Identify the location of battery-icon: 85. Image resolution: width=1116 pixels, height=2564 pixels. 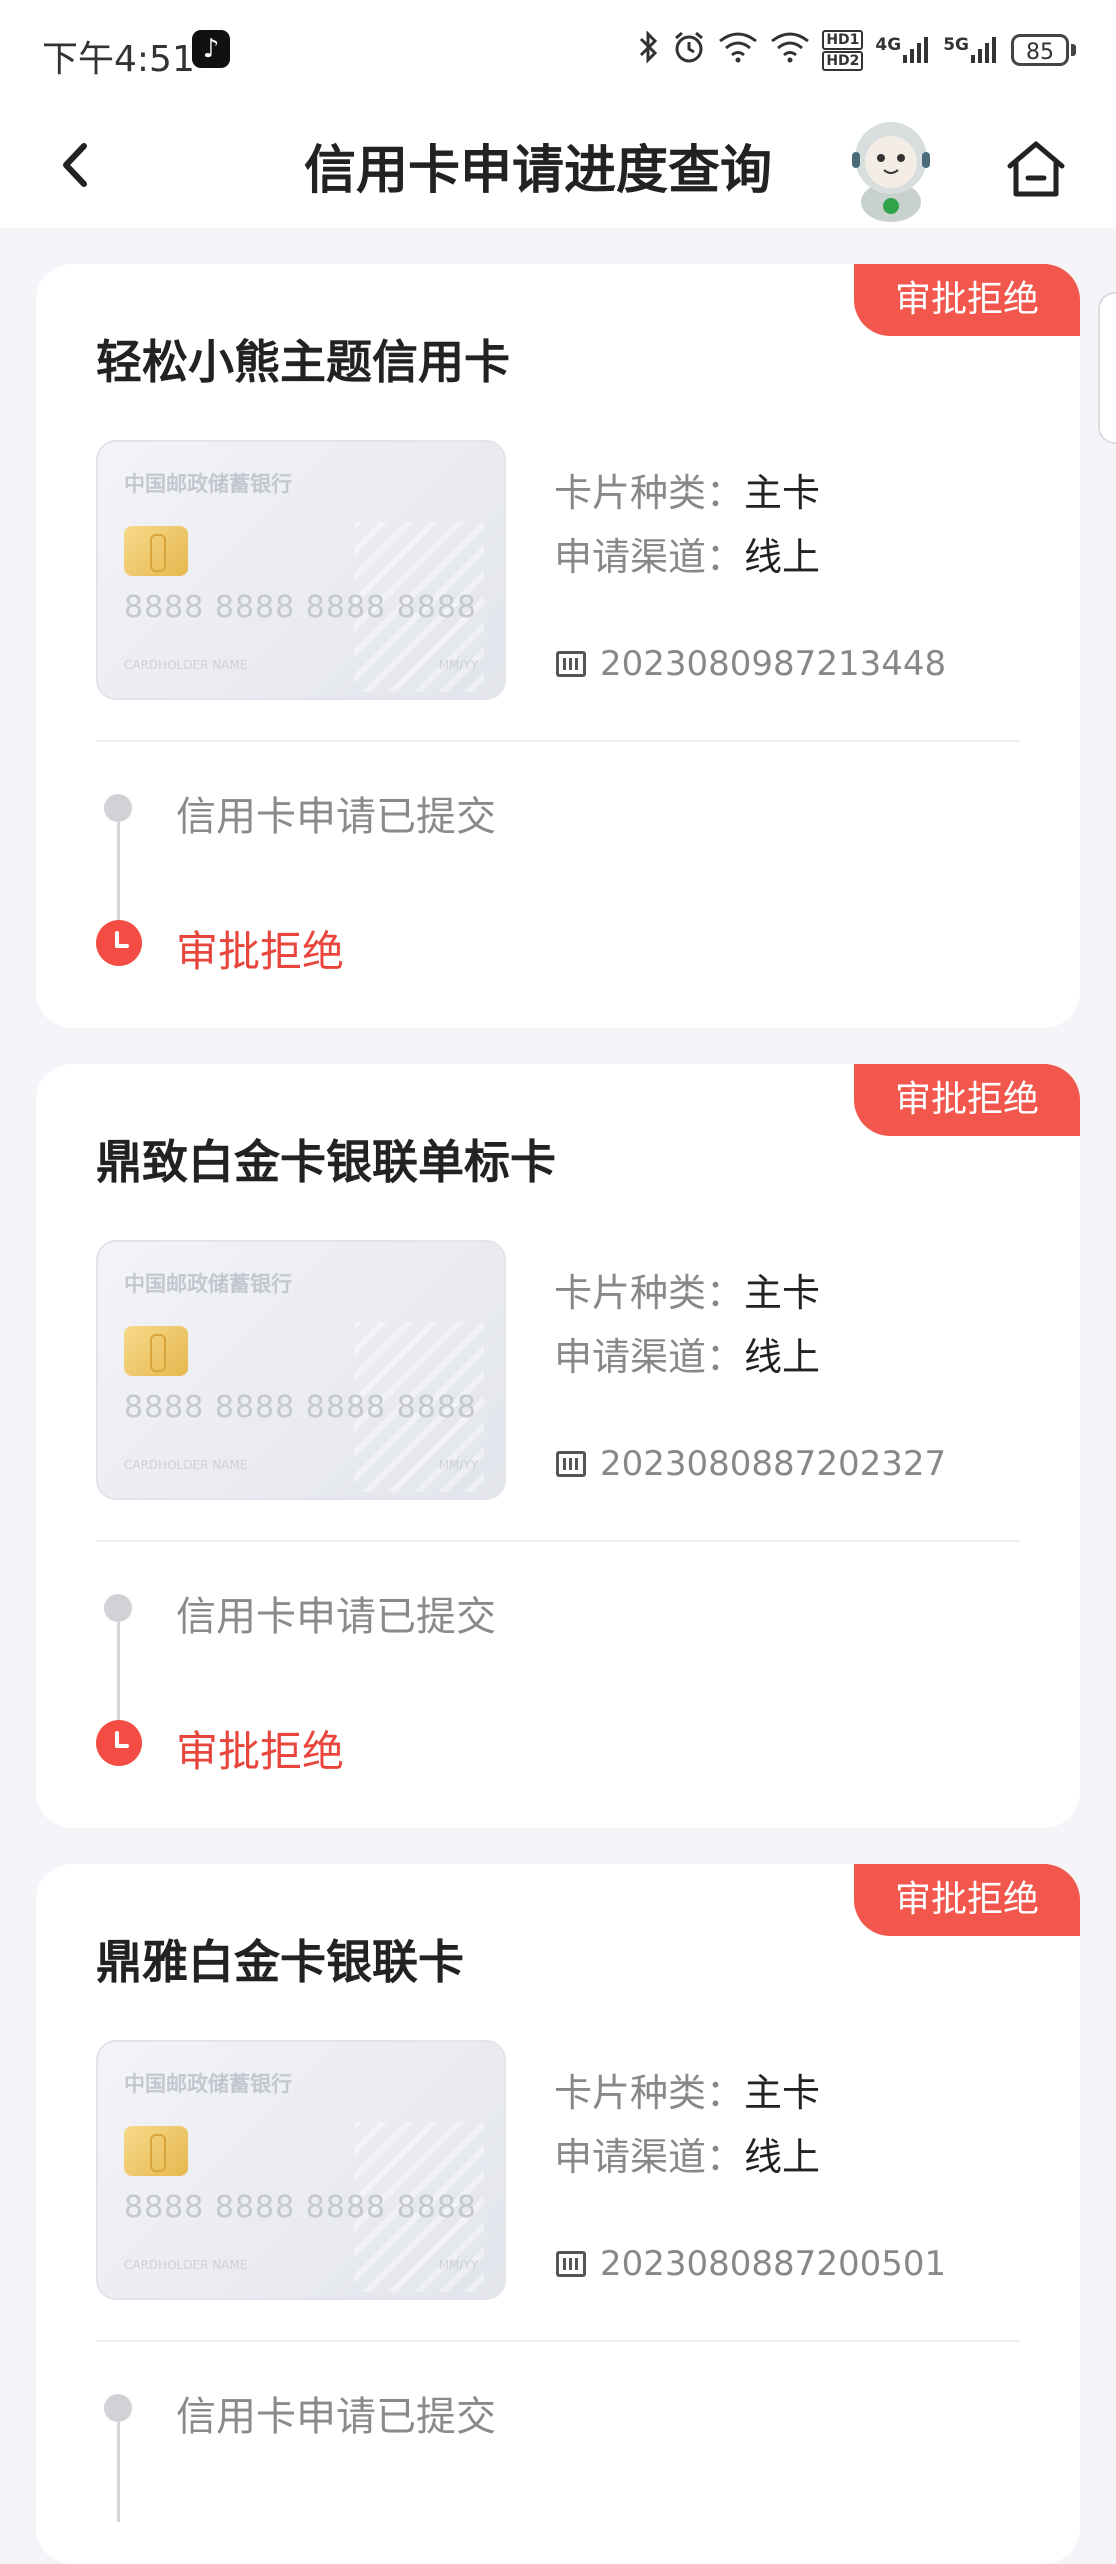
(1043, 50).